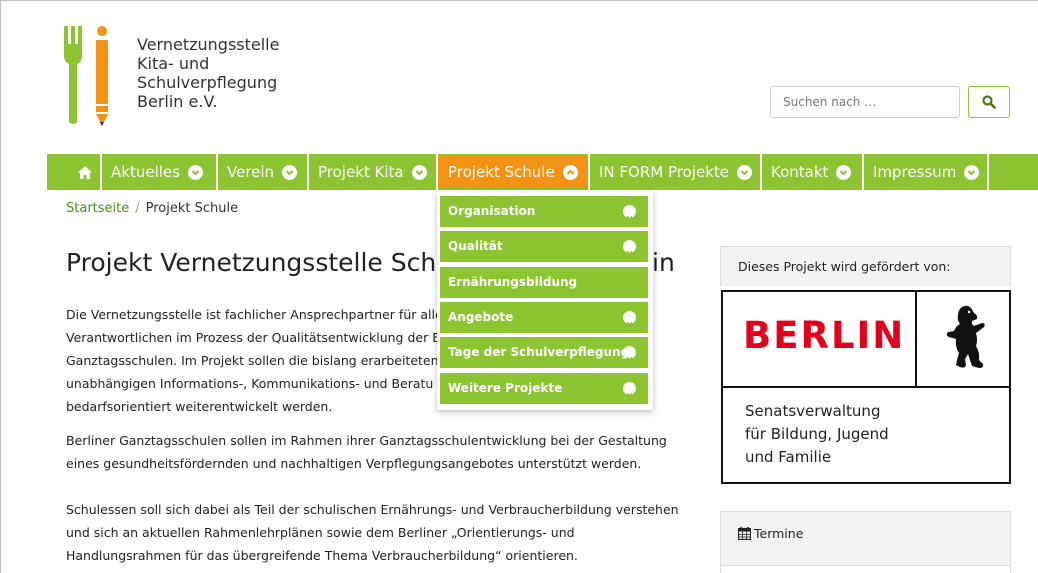  Describe the element at coordinates (192, 208) in the screenshot. I see `breadcrumb-current: Projekt Schule` at that location.